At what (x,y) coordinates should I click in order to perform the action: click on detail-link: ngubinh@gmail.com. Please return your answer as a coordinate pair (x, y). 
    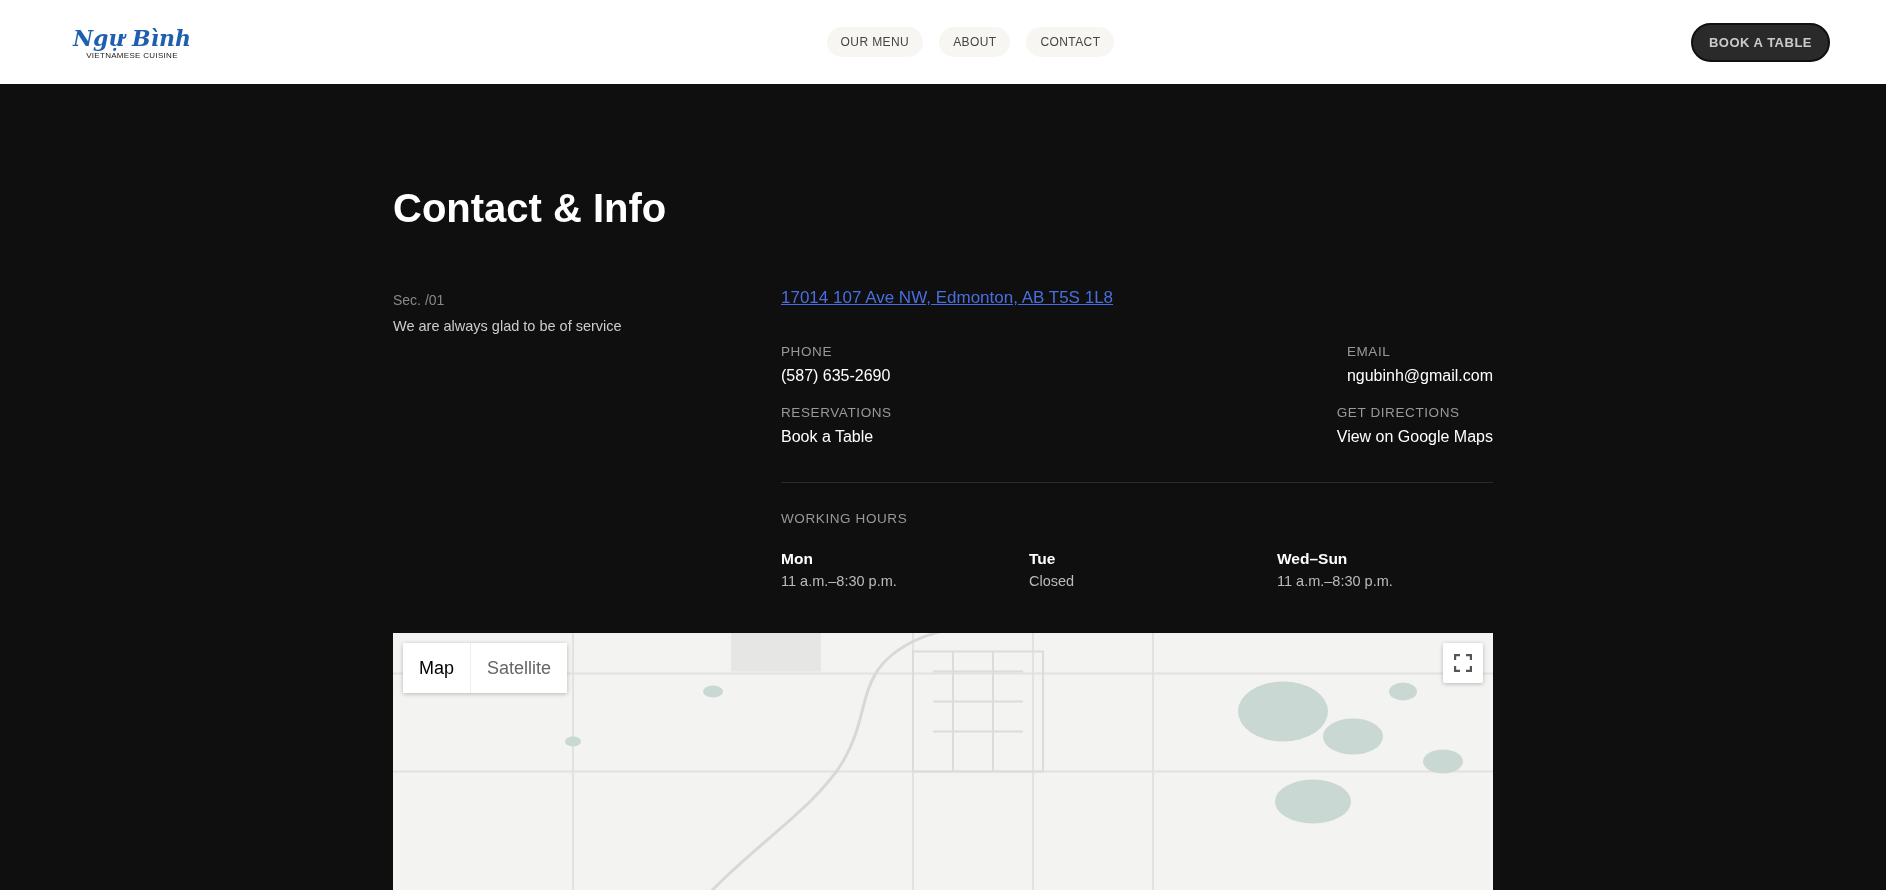
    Looking at the image, I should click on (1419, 376).